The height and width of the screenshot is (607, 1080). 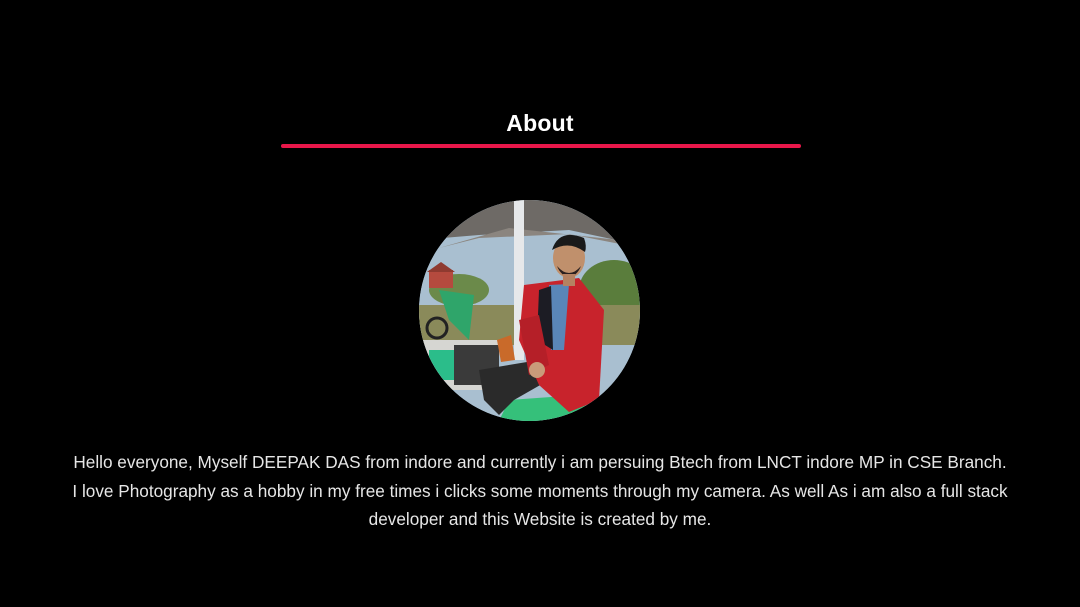 I want to click on heading-underline, so click(x=541, y=146).